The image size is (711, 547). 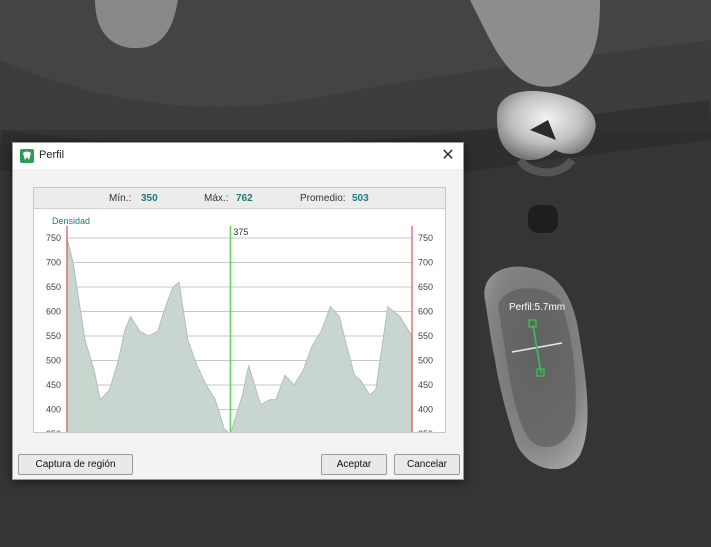 I want to click on y-tick-label-right: 350, so click(x=425, y=430).